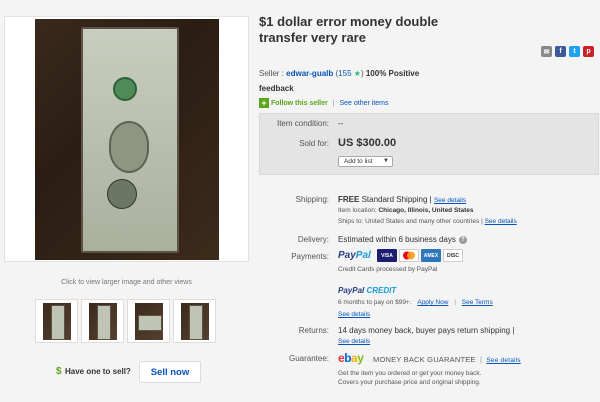 The height and width of the screenshot is (402, 600). I want to click on shipping-label: Shipping:, so click(312, 199).